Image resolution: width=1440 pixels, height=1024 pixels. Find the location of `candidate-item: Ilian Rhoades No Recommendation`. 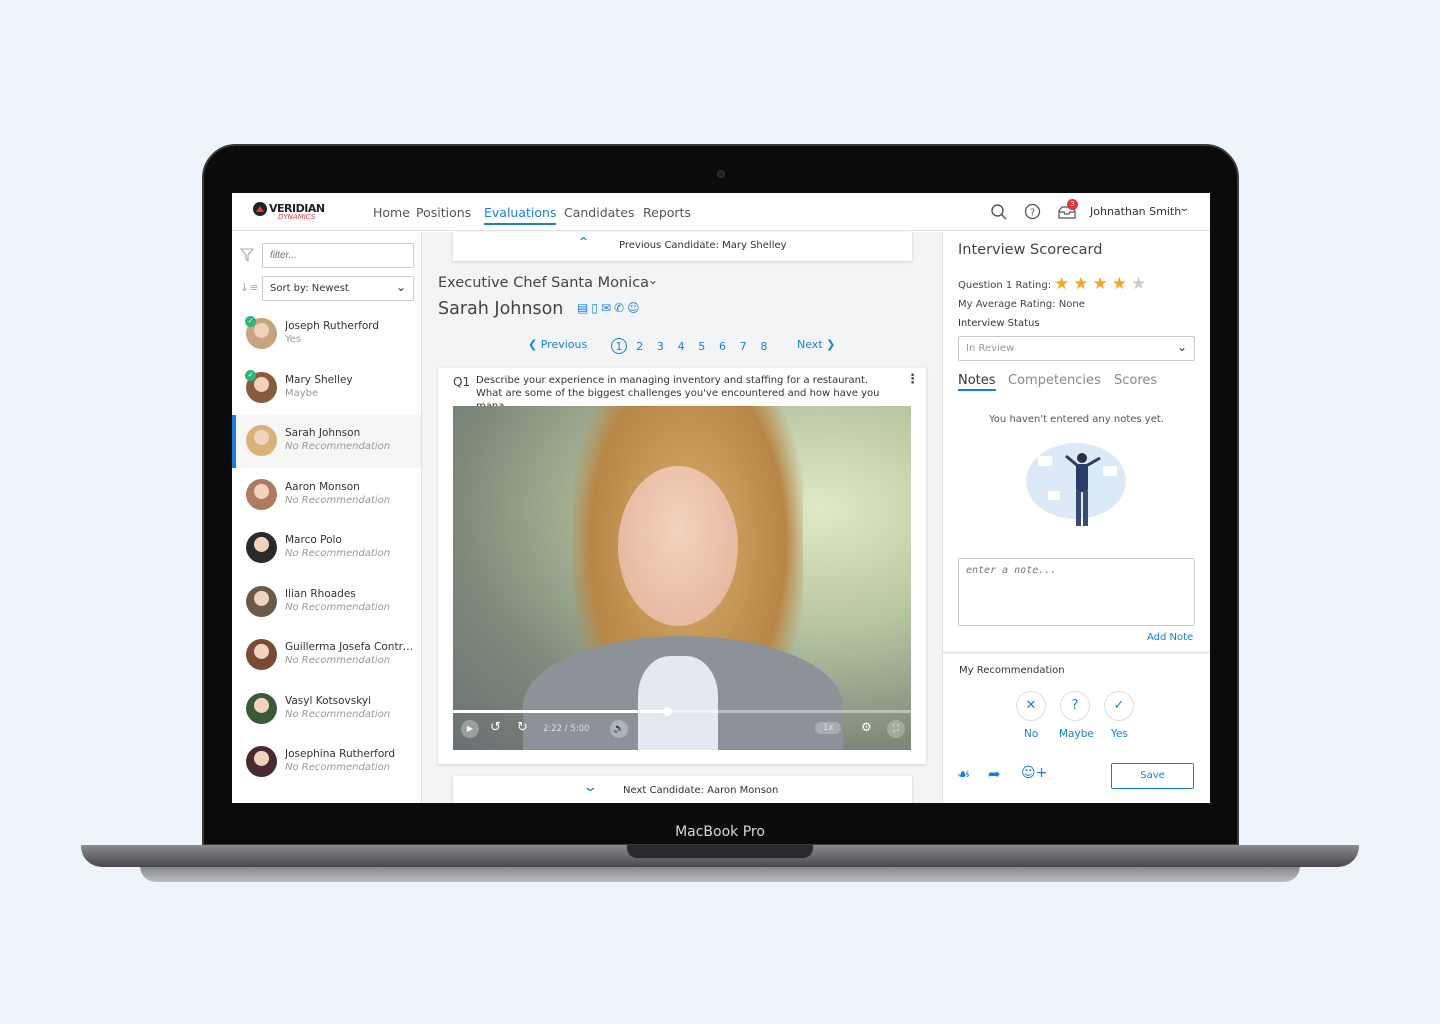

candidate-item: Ilian Rhoades No Recommendation is located at coordinates (326, 602).